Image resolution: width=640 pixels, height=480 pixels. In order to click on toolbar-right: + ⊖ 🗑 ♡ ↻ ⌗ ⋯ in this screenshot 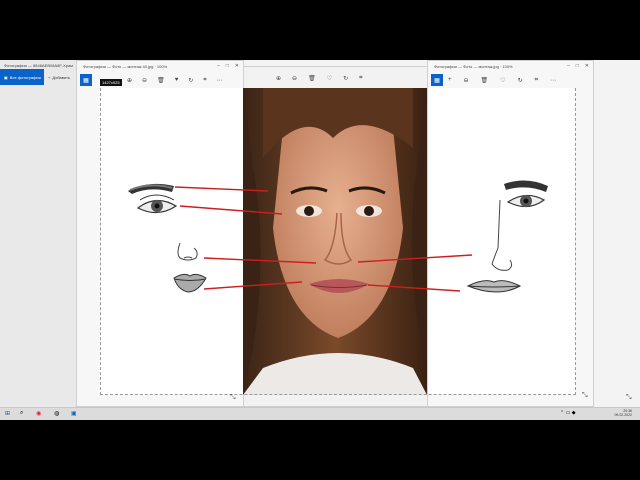, I will do `click(521, 80)`.